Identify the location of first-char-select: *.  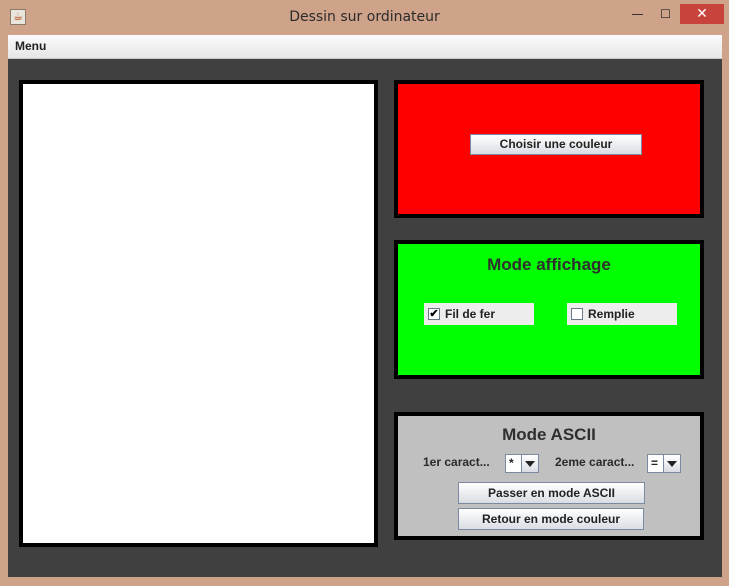
(522, 463).